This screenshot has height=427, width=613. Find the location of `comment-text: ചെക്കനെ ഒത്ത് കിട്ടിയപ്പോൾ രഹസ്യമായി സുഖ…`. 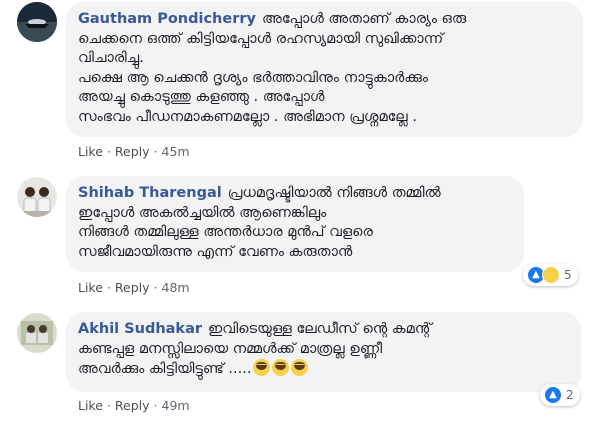

comment-text: ചെക്കനെ ഒത്ത് കിട്ടിയപ്പോൾ രഹസ്യമായി സുഖ… is located at coordinates (261, 38).